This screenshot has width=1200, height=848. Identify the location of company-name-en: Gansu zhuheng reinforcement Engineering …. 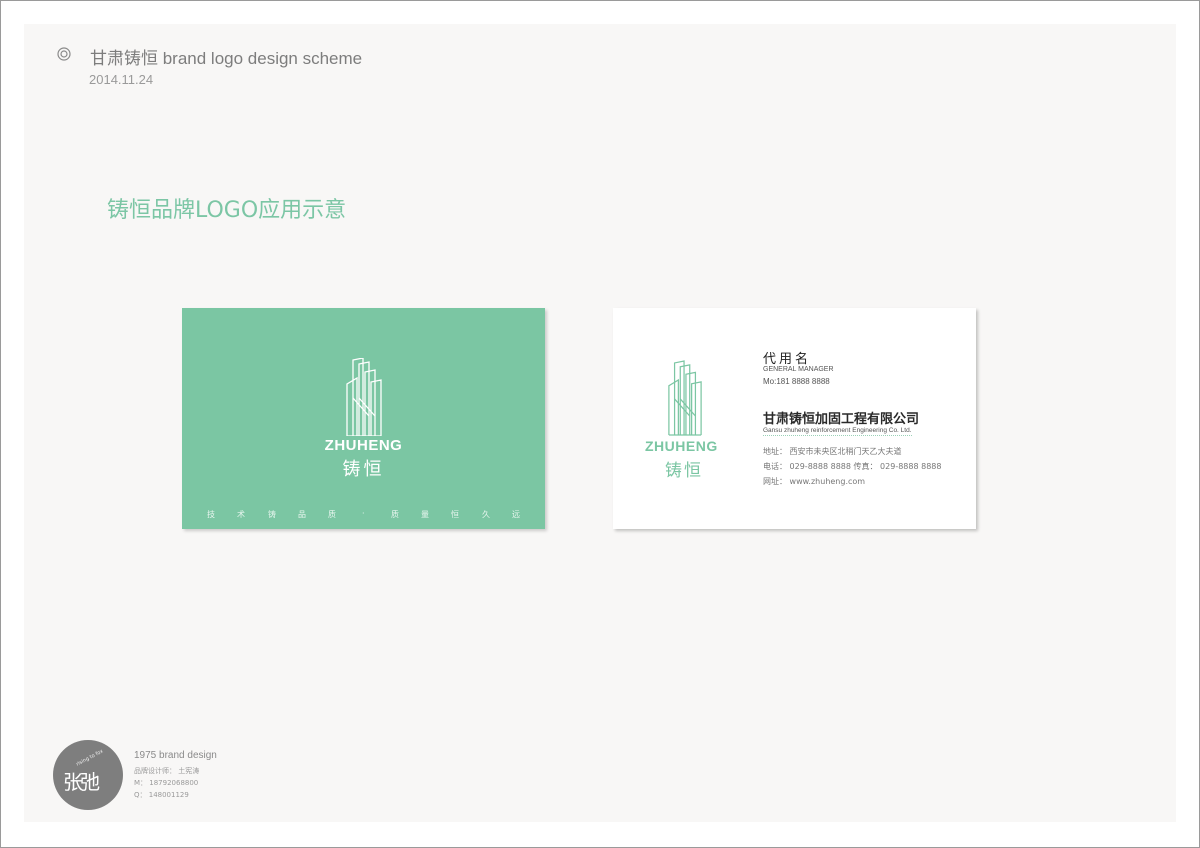
(837, 431).